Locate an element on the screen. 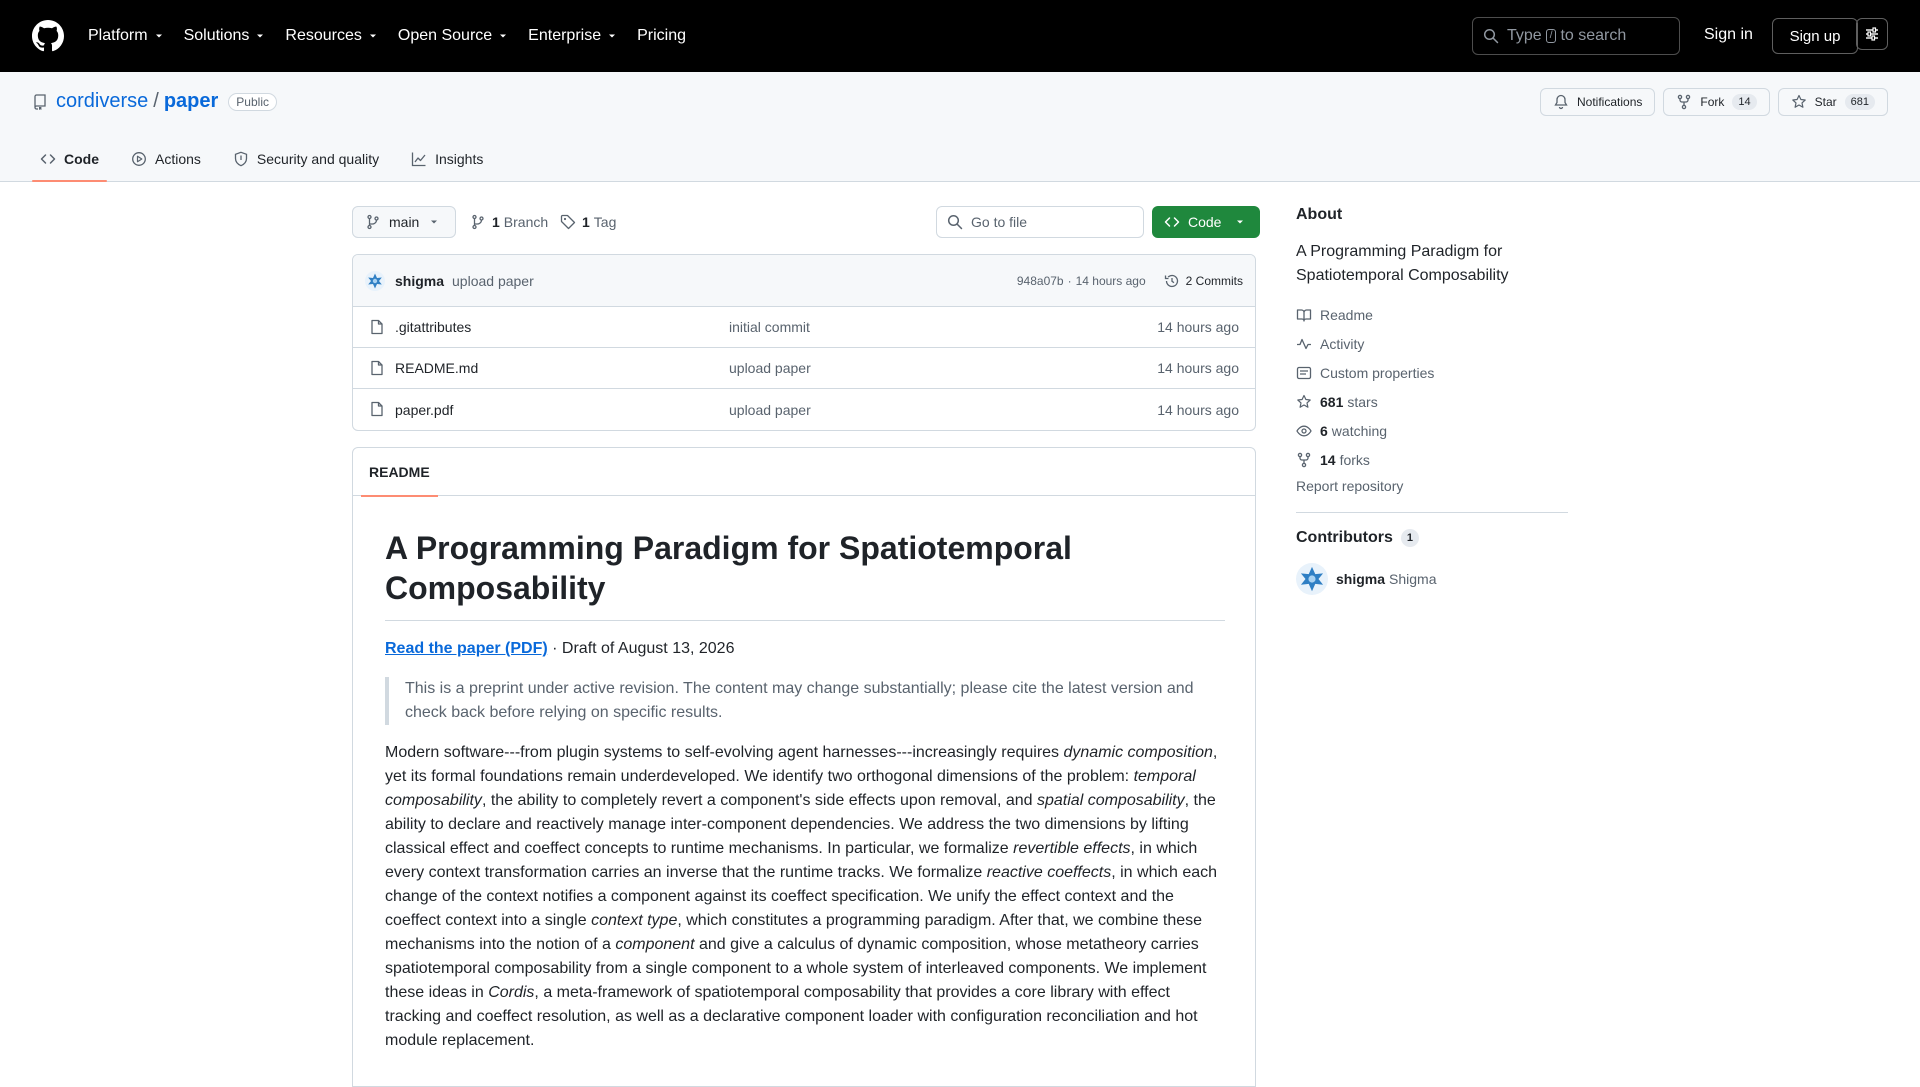  tab-label: Code is located at coordinates (81, 159).